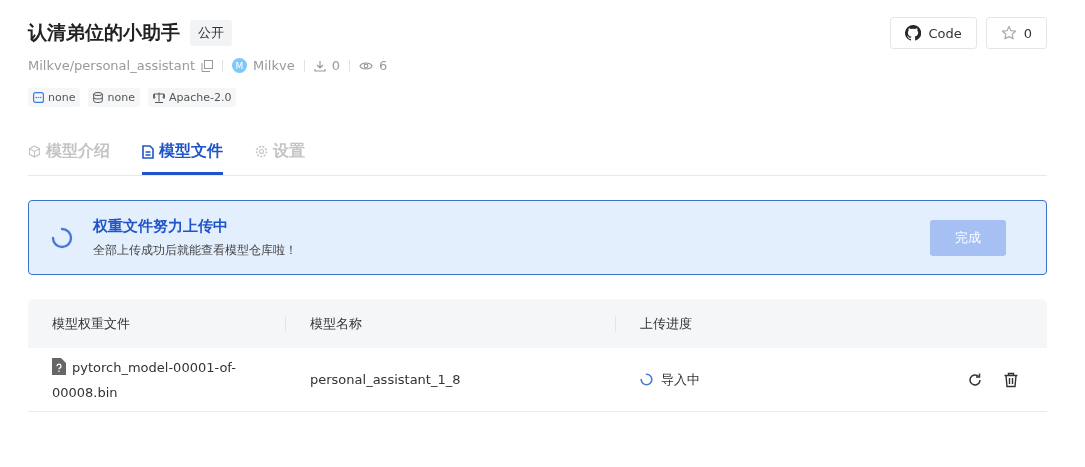 This screenshot has height=467, width=1085. What do you see at coordinates (192, 97) in the screenshot?
I see `tag: Apache-2.0` at bounding box center [192, 97].